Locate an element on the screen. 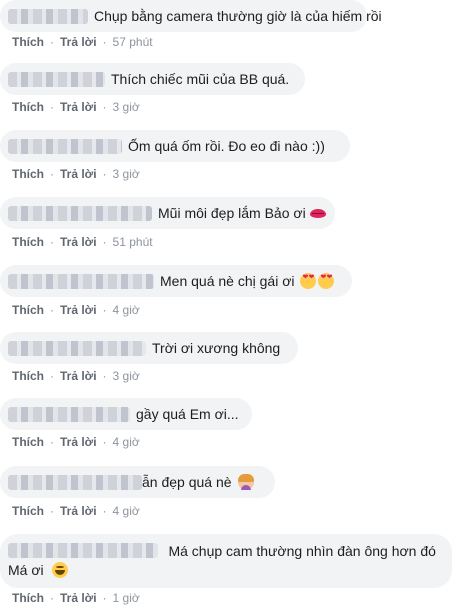  comment-item: ẫn đẹp quá nè Thích · Trả lời · 4 giờ is located at coordinates (232, 496).